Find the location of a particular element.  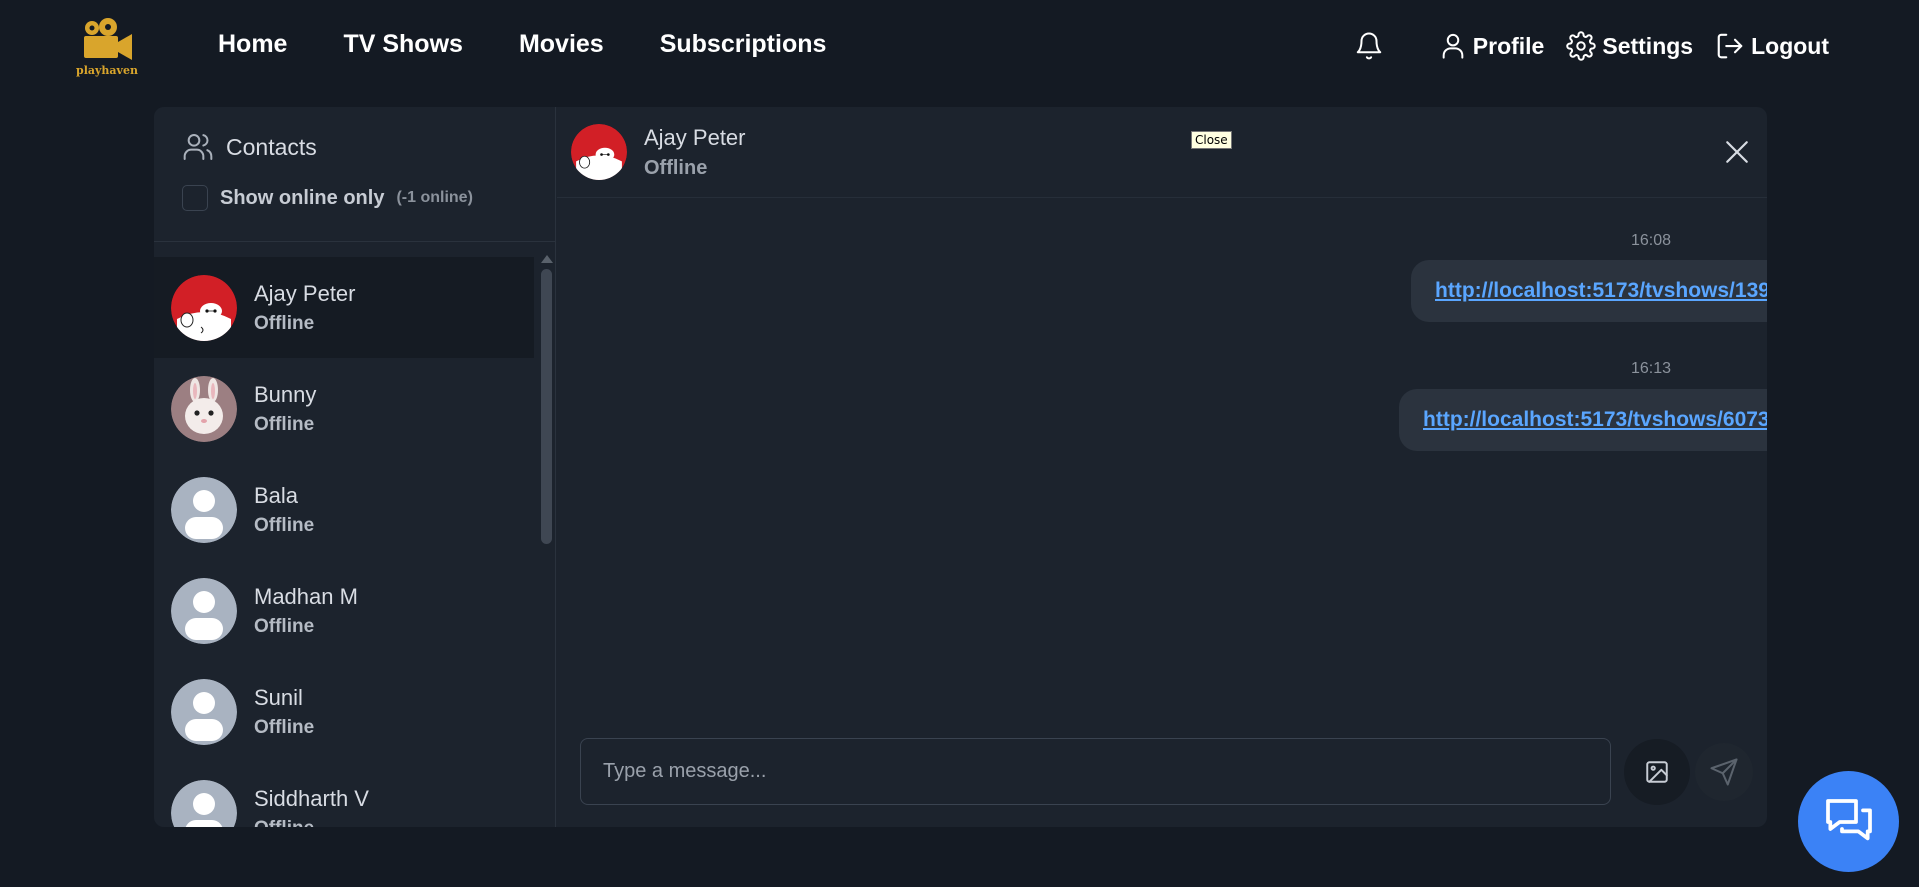

chat-bubbles-icon is located at coordinates (1848, 819).